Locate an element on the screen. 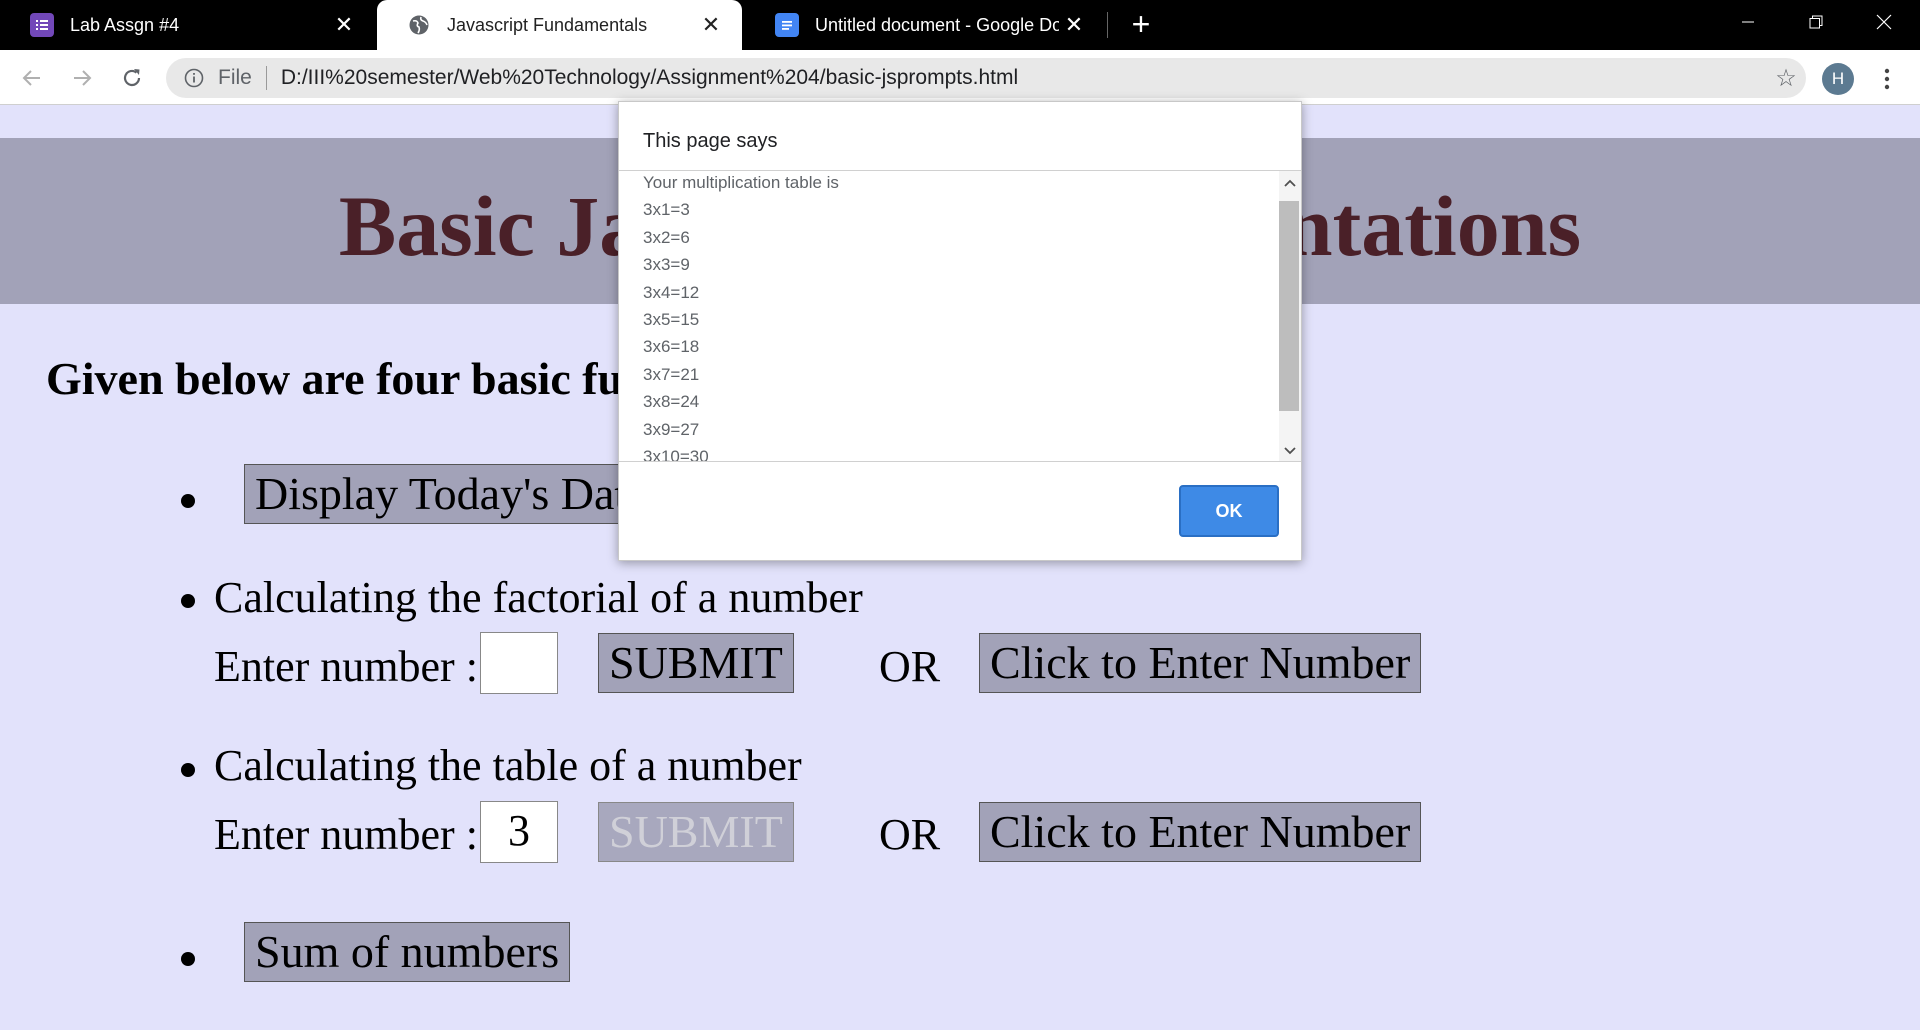 This screenshot has width=1920, height=1030. factorial-heading: Calculating the factorial of a number is located at coordinates (538, 597).